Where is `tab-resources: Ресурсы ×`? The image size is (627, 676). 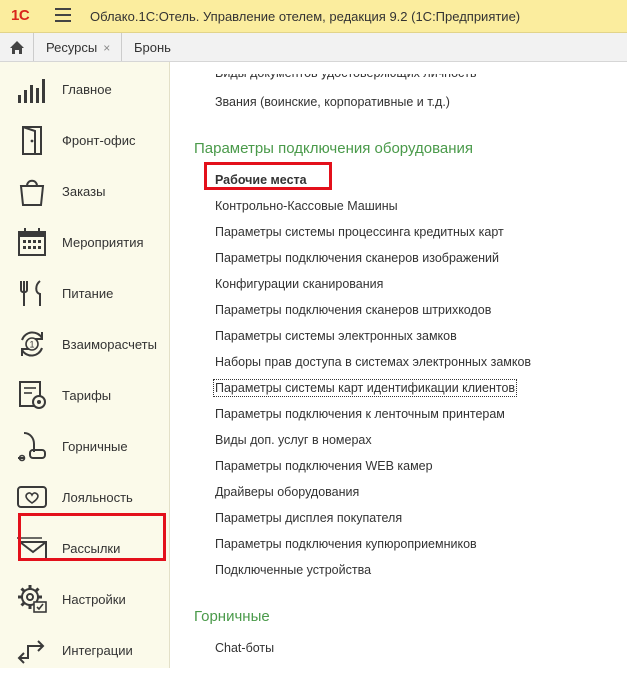
tab-resources: Ресурсы × is located at coordinates (78, 47).